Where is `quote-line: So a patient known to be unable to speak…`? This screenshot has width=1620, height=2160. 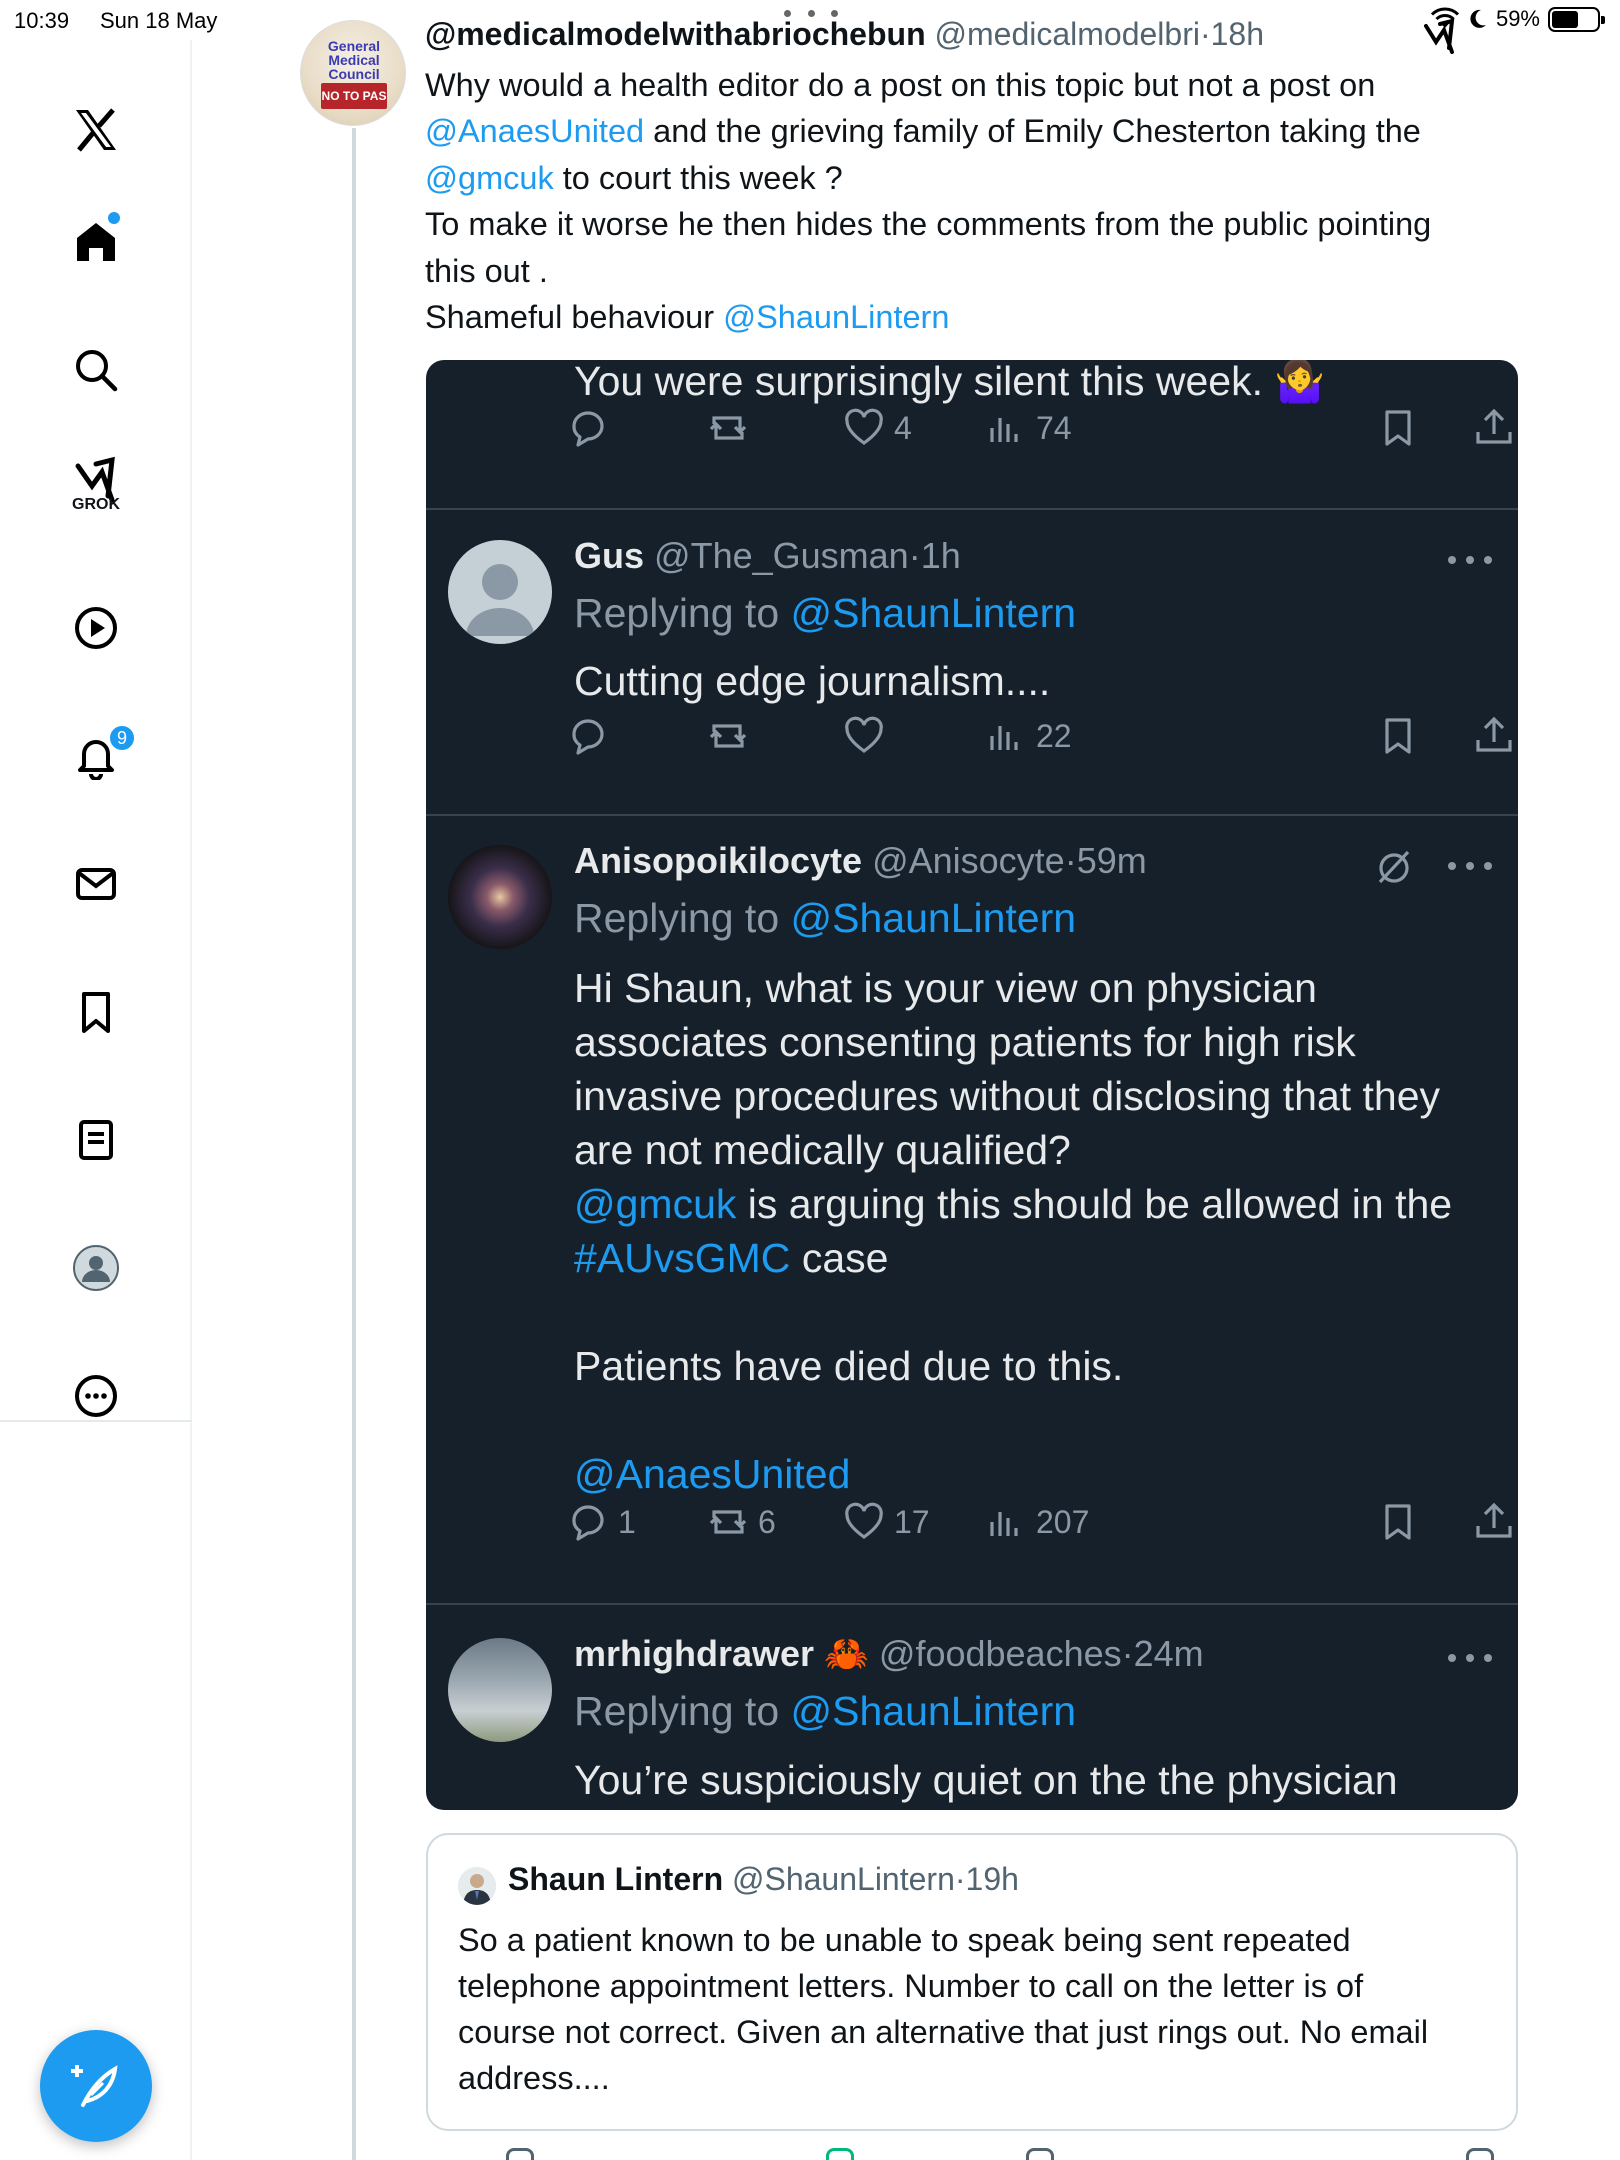 quote-line: So a patient known to be unable to speak… is located at coordinates (904, 1940).